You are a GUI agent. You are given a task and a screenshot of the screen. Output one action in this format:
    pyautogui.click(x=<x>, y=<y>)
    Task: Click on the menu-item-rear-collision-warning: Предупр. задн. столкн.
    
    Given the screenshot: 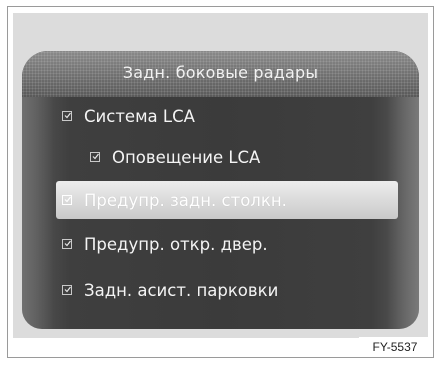 What is the action you would take?
    pyautogui.click(x=227, y=200)
    